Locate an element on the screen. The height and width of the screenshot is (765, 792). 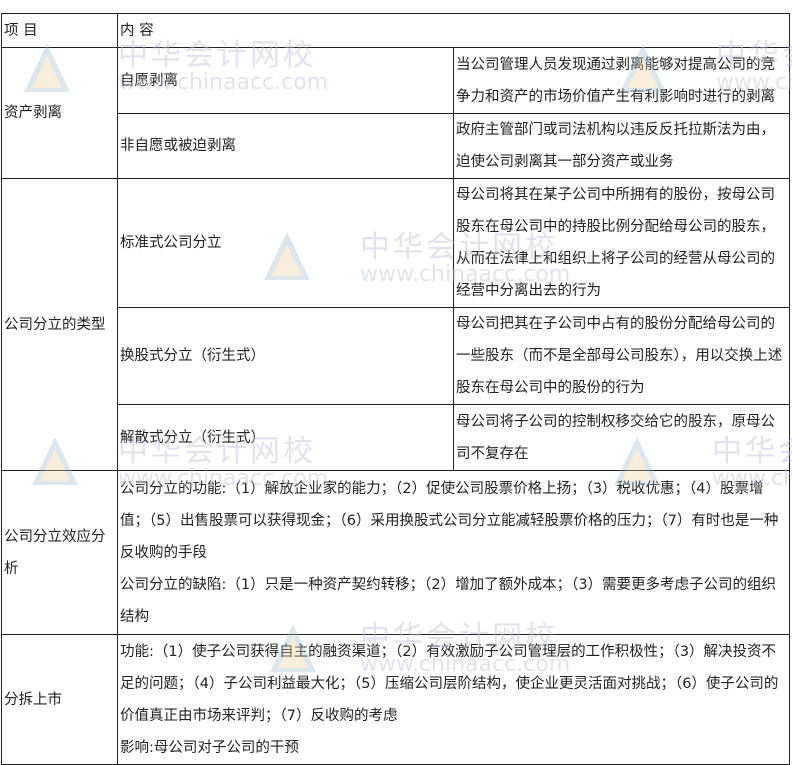
sub-type: 非自愿或被迫剥离 is located at coordinates (285, 146).